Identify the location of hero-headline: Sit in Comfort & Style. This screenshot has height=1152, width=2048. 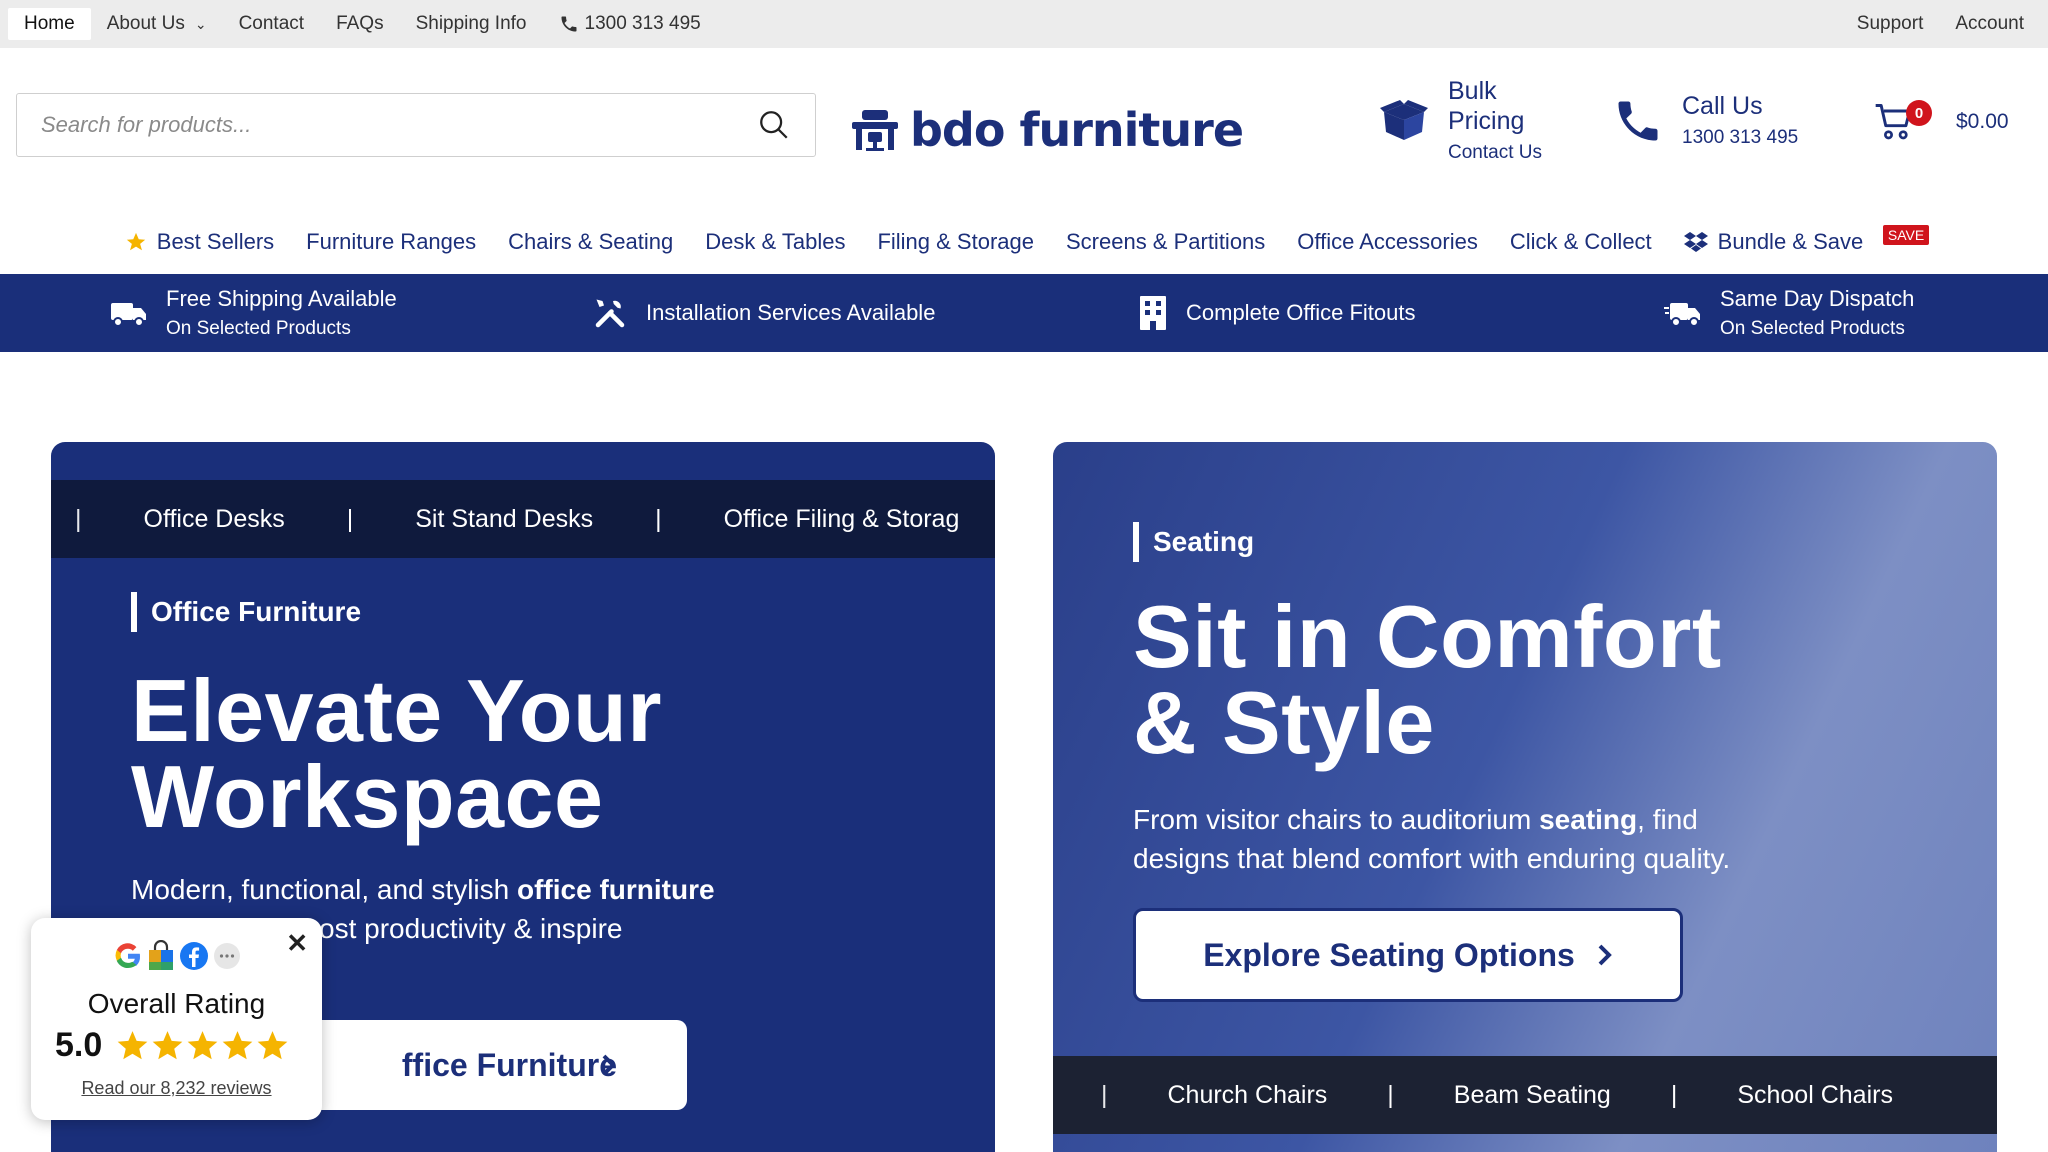
(1427, 677).